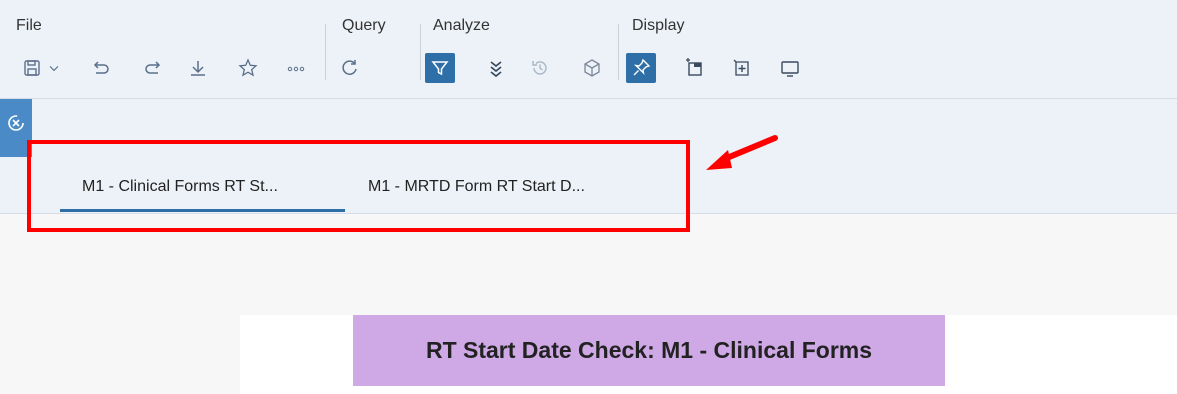 The height and width of the screenshot is (394, 1177). Describe the element at coordinates (440, 68) in the screenshot. I see `filter-icon` at that location.